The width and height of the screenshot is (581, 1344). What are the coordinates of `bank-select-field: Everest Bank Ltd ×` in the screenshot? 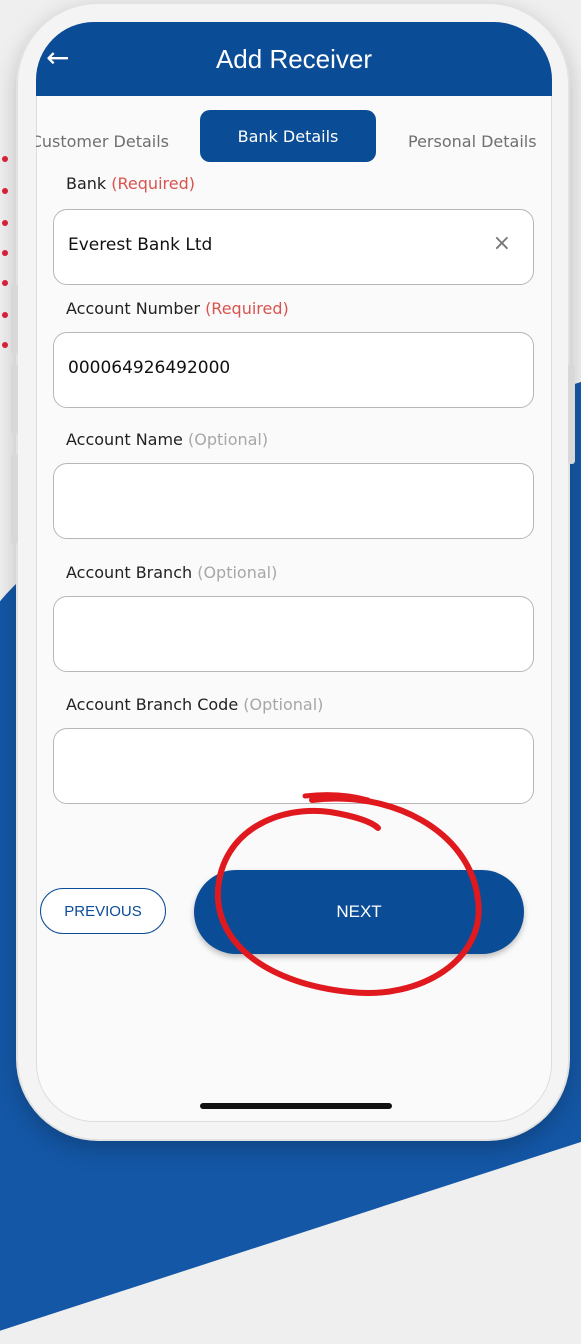 It's located at (293, 247).